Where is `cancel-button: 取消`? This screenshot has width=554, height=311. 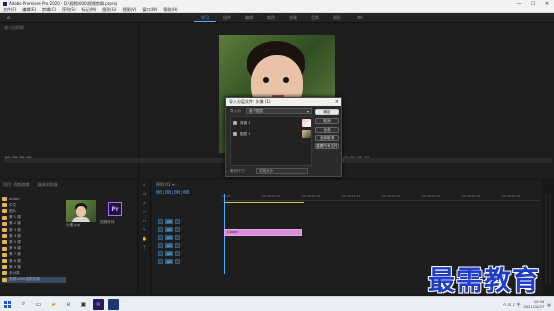 cancel-button: 取消 is located at coordinates (327, 121).